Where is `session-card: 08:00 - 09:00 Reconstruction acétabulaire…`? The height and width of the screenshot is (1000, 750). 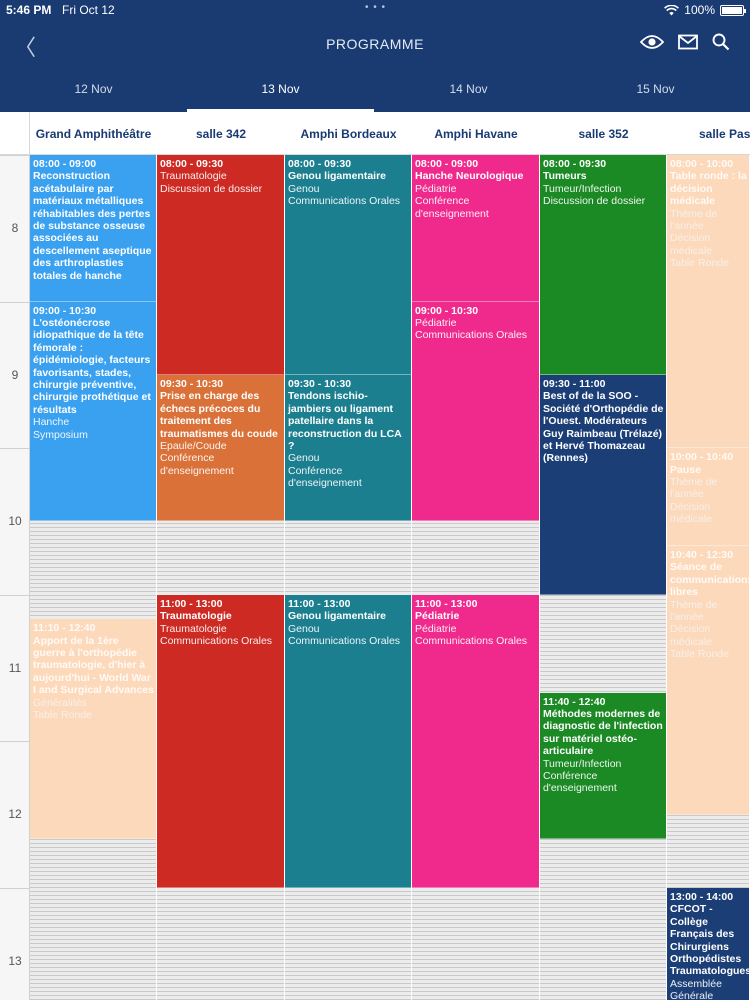 session-card: 08:00 - 09:00 Reconstruction acétabulaire… is located at coordinates (93, 228).